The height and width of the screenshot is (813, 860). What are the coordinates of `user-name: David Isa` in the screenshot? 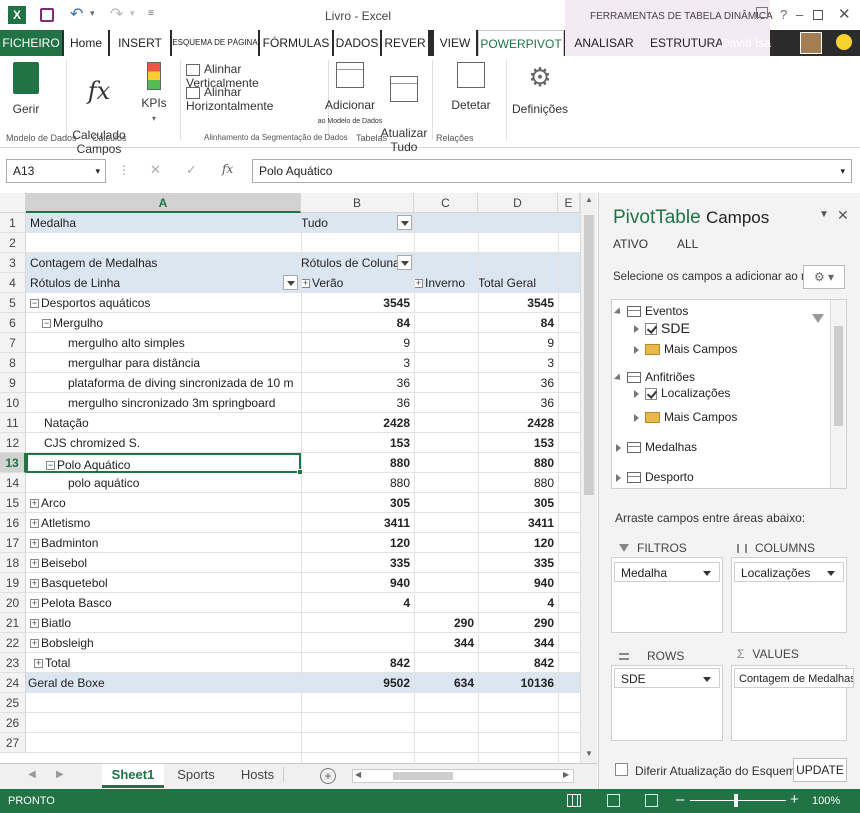 It's located at (746, 43).